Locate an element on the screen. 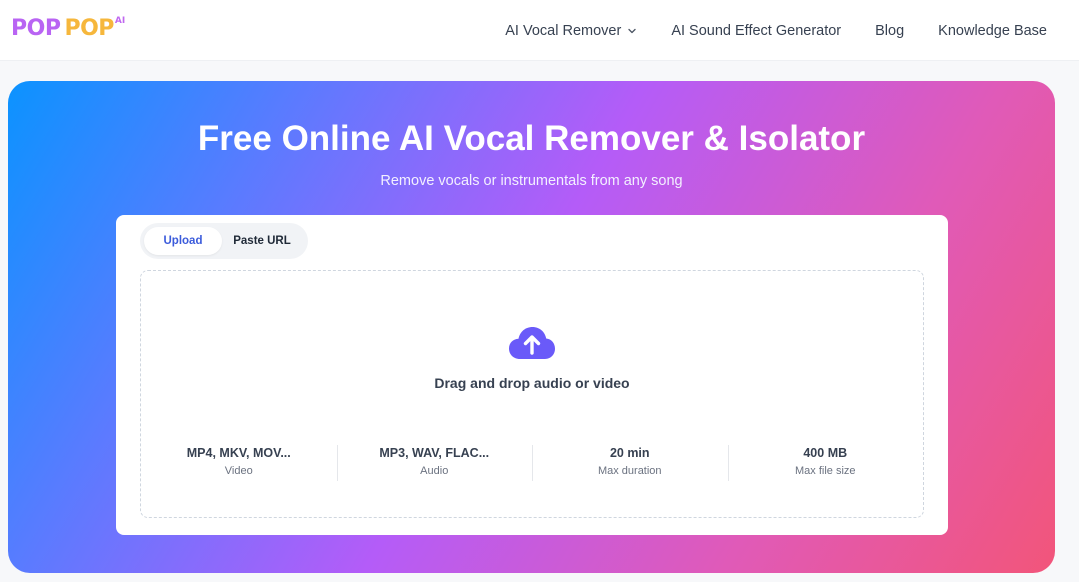 The image size is (1079, 582). nav-item-label: AI Sound Effect Generator is located at coordinates (756, 30).